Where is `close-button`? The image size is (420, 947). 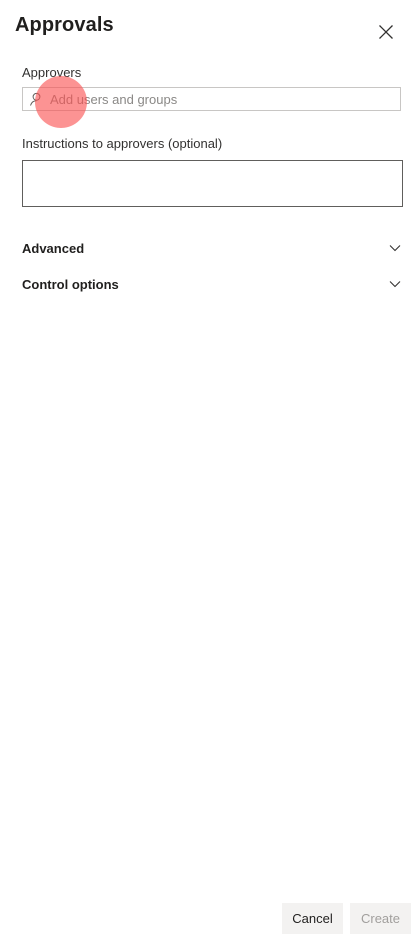
close-button is located at coordinates (386, 32).